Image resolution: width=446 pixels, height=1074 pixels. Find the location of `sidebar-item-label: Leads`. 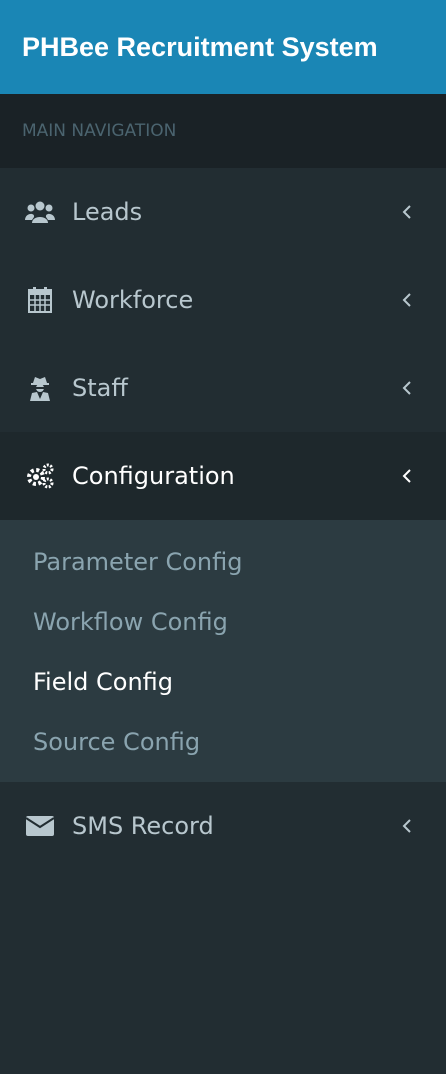

sidebar-item-label: Leads is located at coordinates (107, 212).